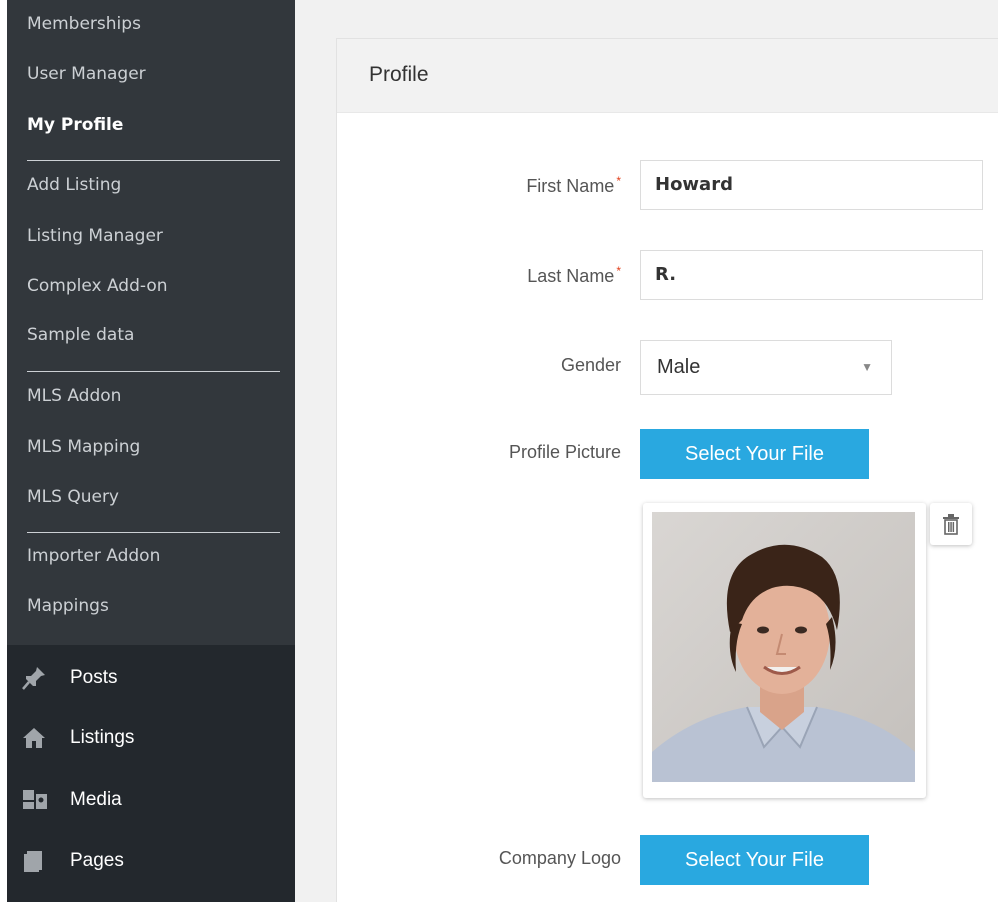  Describe the element at coordinates (783, 647) in the screenshot. I see `profile-photo` at that location.